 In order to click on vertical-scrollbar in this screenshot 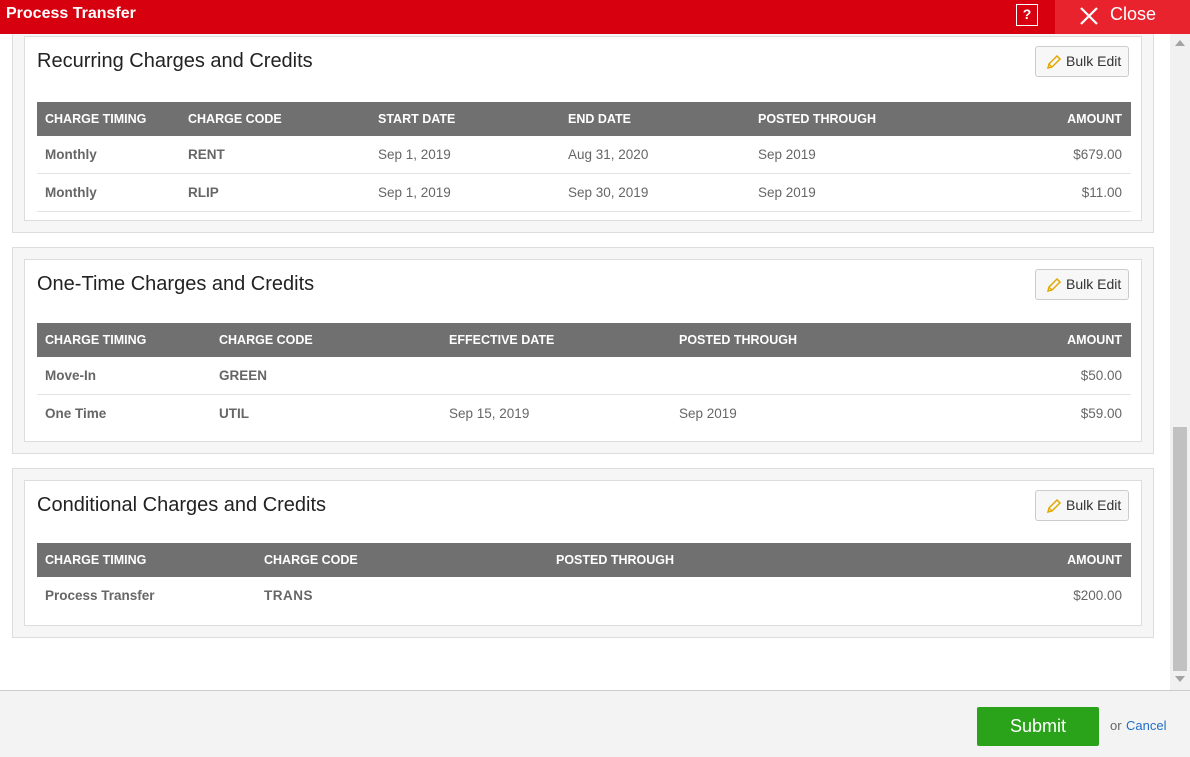, I will do `click(1180, 362)`.